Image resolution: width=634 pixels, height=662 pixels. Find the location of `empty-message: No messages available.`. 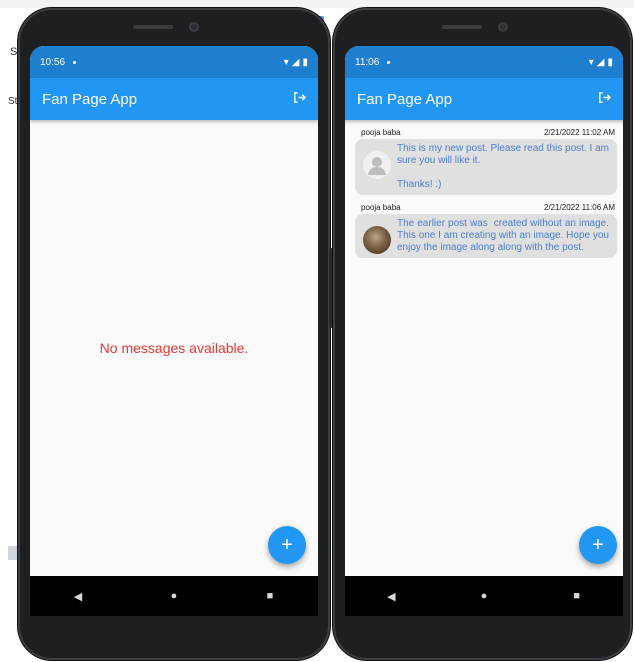

empty-message: No messages available. is located at coordinates (174, 348).